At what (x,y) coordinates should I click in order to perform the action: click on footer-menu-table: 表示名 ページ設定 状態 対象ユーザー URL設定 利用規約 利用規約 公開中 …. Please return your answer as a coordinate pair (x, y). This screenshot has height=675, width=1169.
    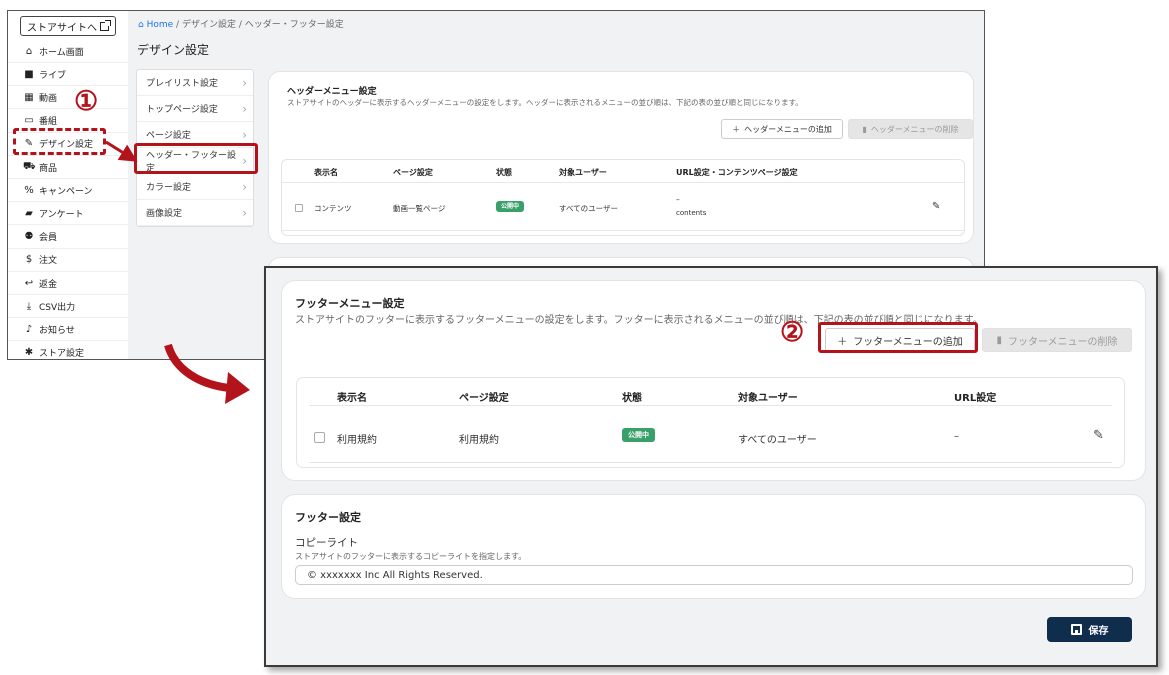
    Looking at the image, I should click on (710, 422).